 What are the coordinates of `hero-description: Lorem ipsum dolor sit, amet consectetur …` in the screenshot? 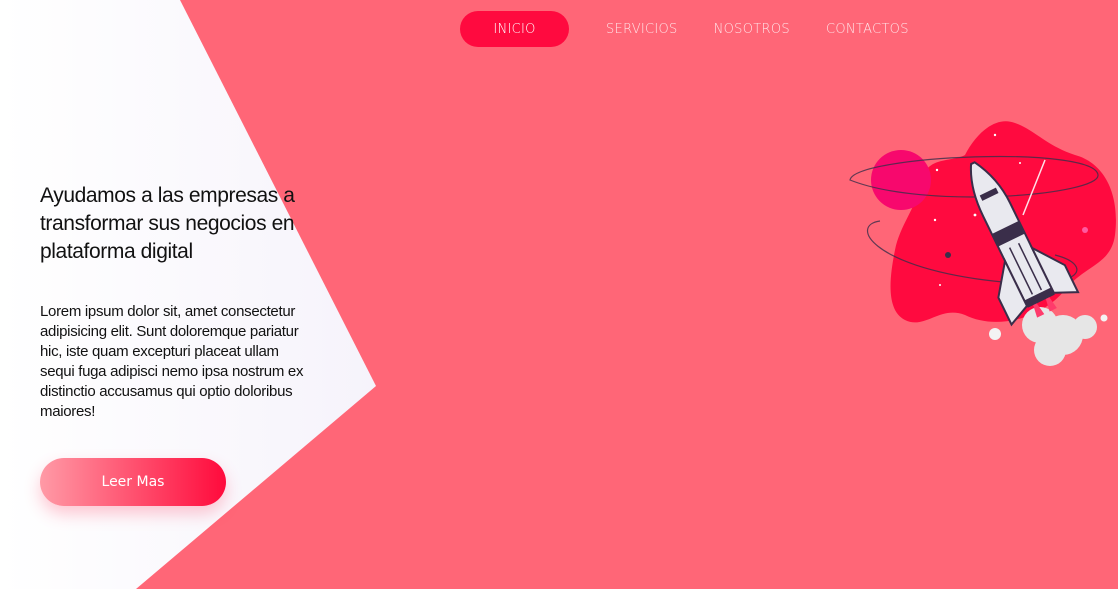 It's located at (172, 361).